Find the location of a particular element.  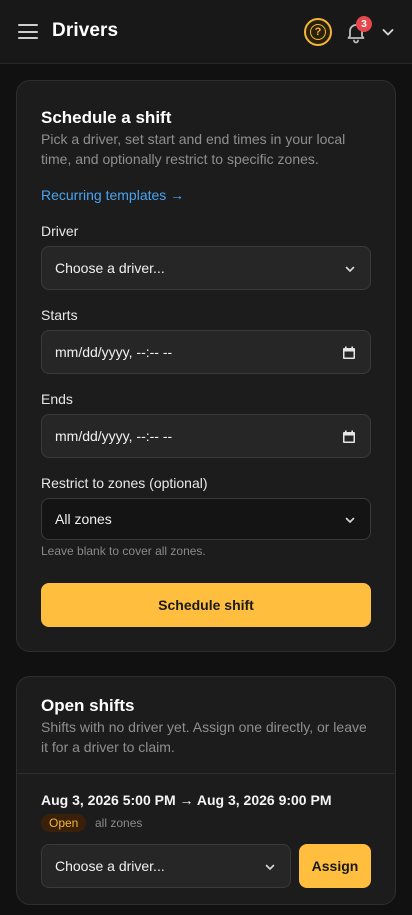

shift-zones: all zones is located at coordinates (119, 823).